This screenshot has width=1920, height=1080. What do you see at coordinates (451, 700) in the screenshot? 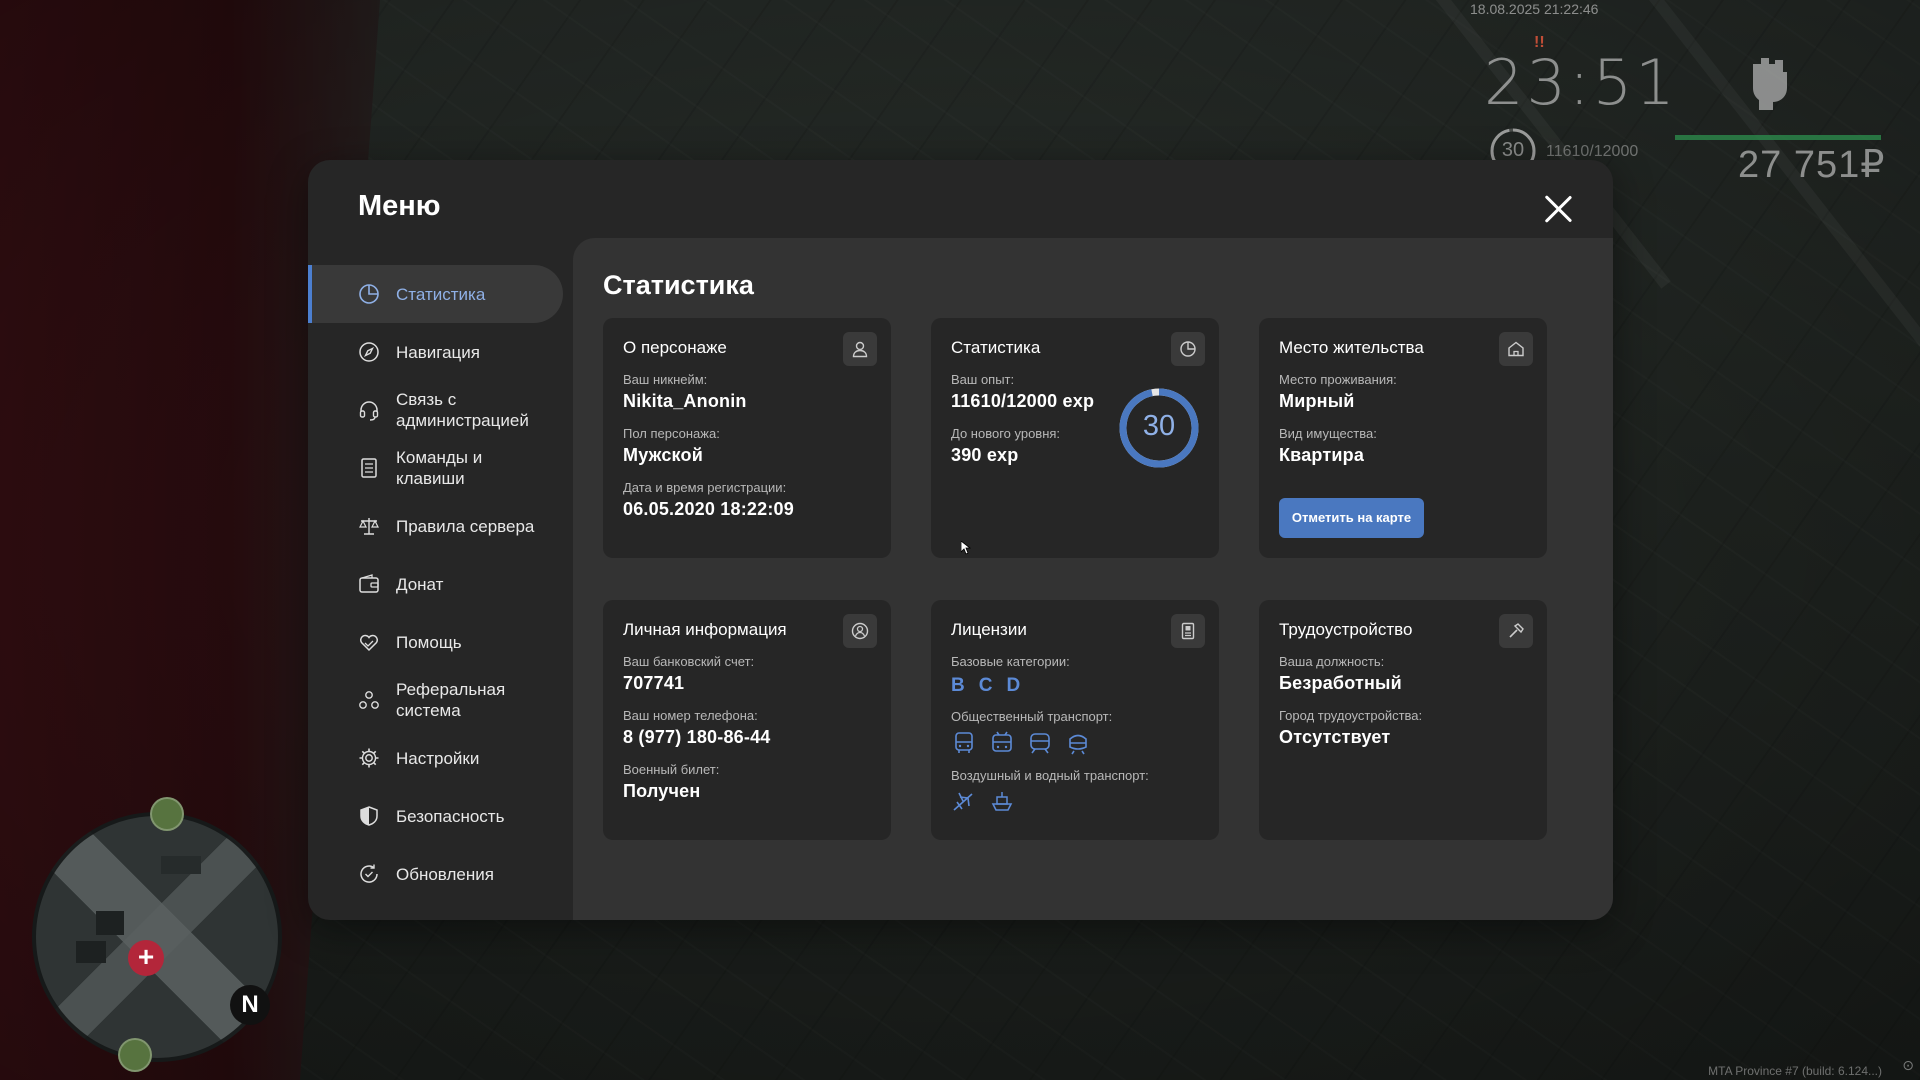
I see `sidebar-item-label: Реферальная система` at bounding box center [451, 700].